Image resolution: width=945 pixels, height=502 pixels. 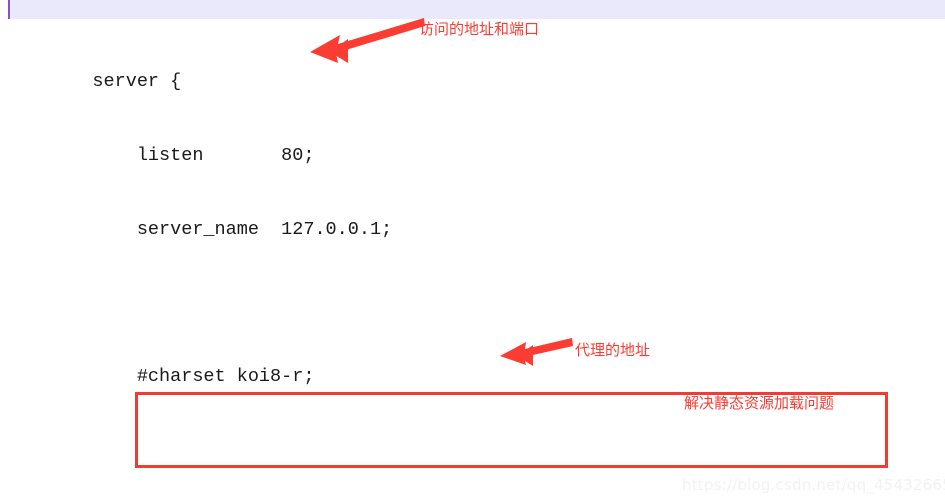 What do you see at coordinates (813, 485) in the screenshot?
I see `csdn-blog-watermark: https://blog.csdn.net/qq_45432665` at bounding box center [813, 485].